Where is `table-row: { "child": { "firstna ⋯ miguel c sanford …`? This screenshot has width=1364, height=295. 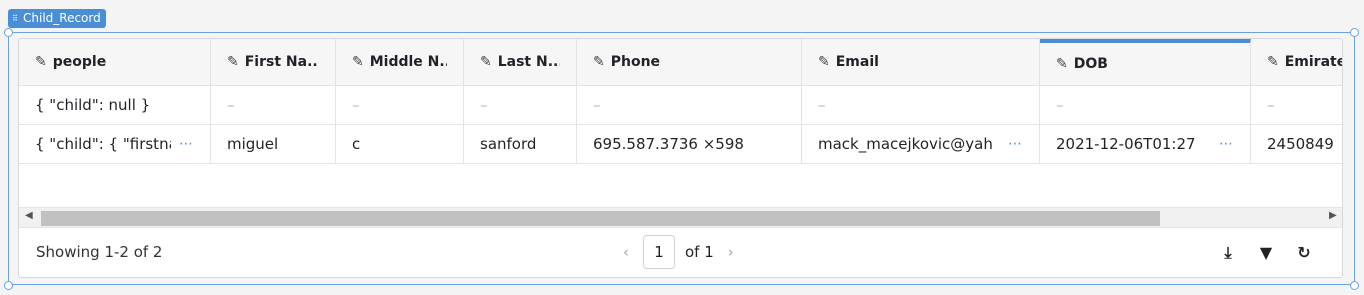
table-row: { "child": { "firstna ⋯ miguel c sanford … is located at coordinates (680, 144).